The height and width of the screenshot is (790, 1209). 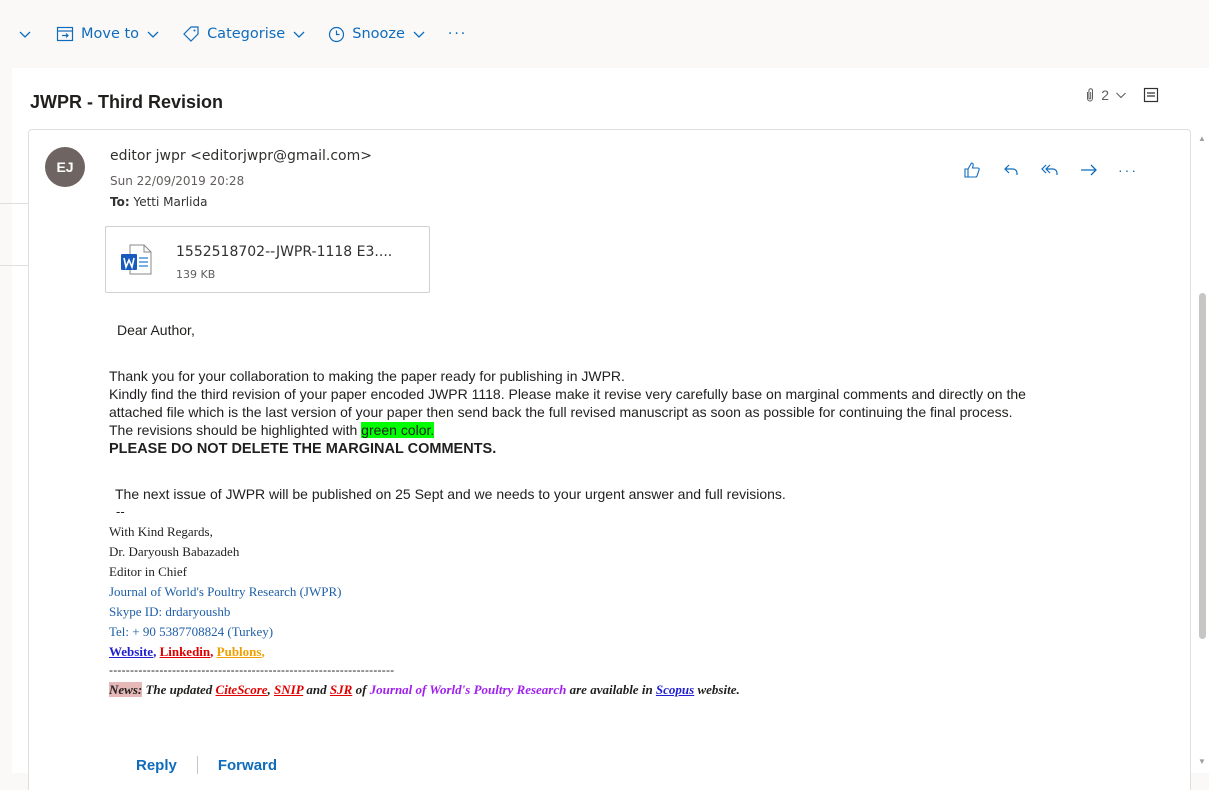 What do you see at coordinates (1128, 170) in the screenshot?
I see `more-actions-button: ···` at bounding box center [1128, 170].